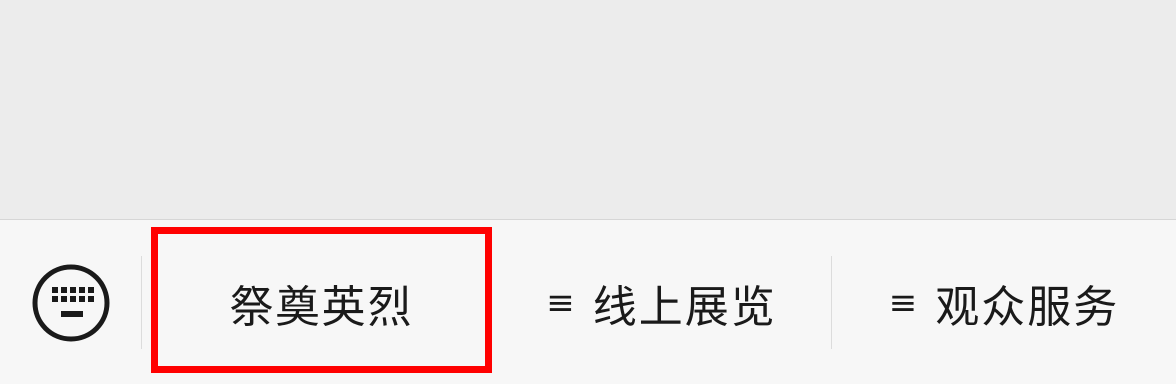  I want to click on menu-item-label: 线上展览, so click(684, 307).